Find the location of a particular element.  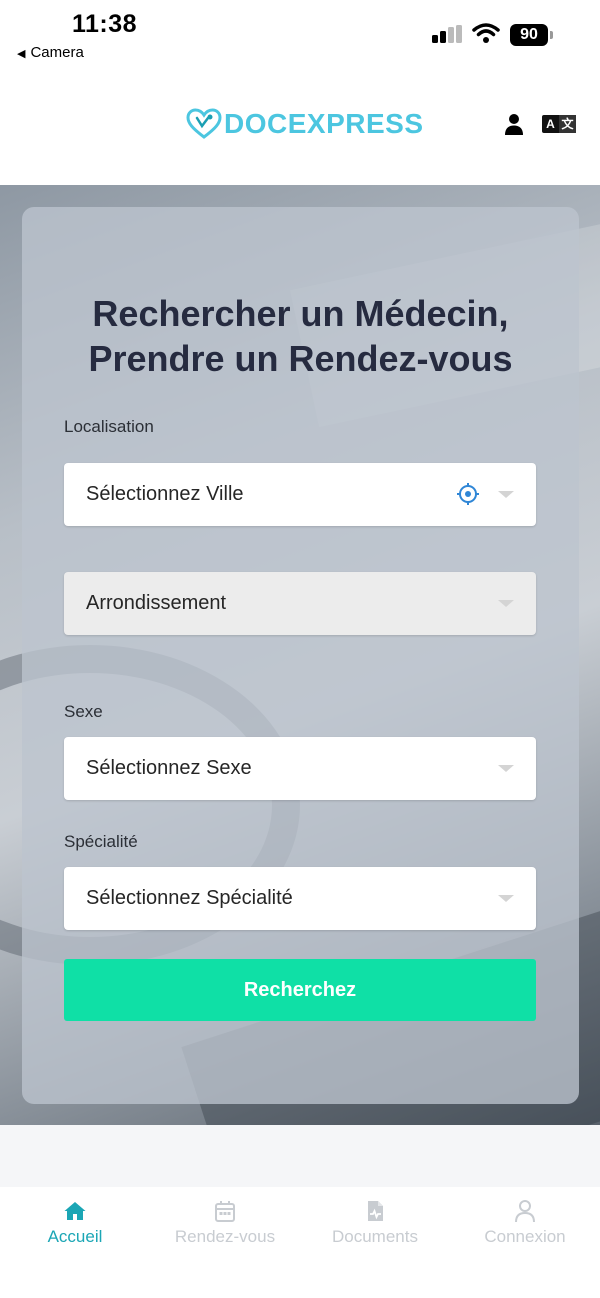

locate-icon is located at coordinates (468, 494).